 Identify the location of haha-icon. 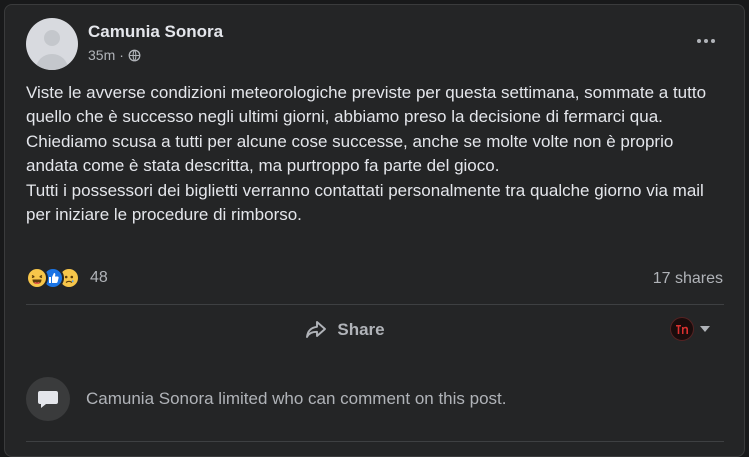
(37, 278).